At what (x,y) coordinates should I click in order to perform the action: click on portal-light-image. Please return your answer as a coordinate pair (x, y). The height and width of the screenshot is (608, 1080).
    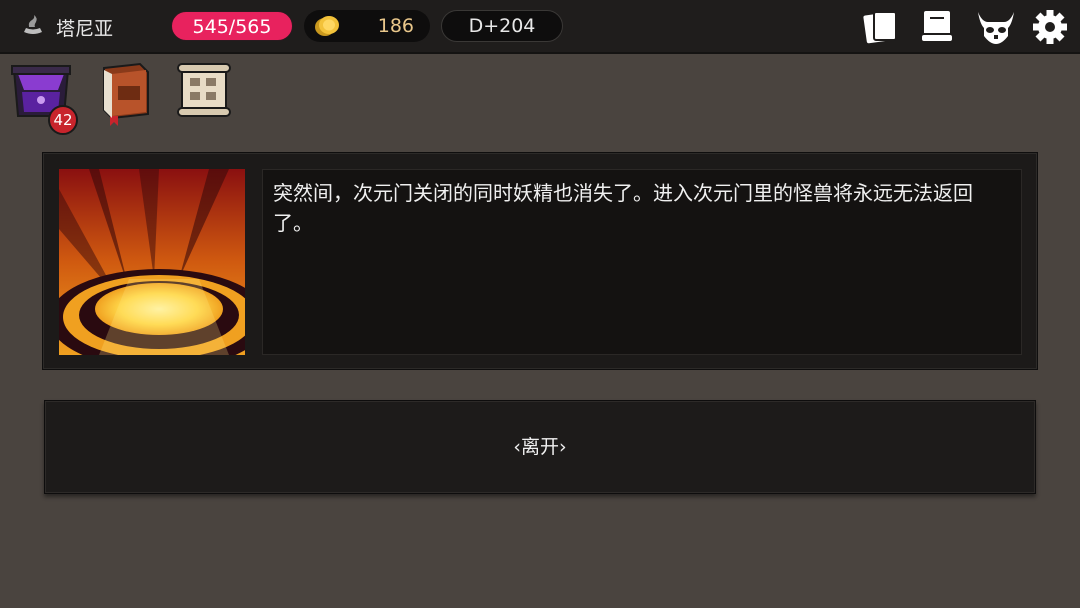
    Looking at the image, I should click on (152, 262).